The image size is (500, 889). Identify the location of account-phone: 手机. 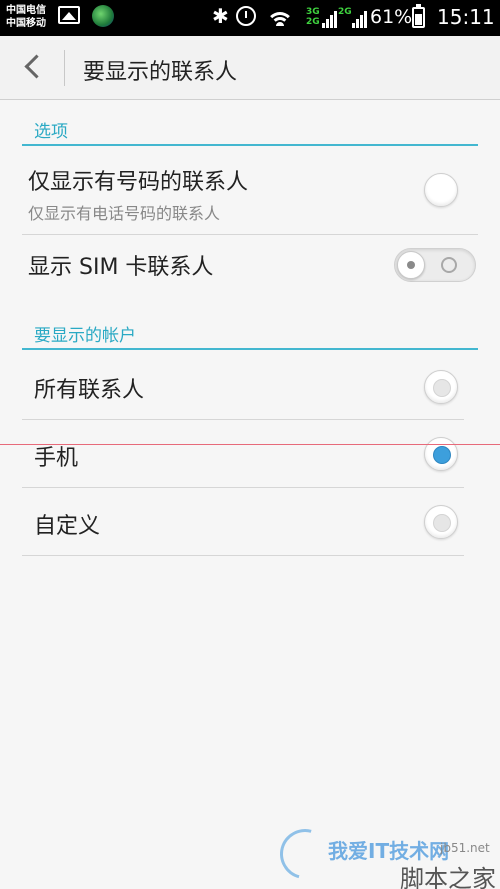
(250, 453).